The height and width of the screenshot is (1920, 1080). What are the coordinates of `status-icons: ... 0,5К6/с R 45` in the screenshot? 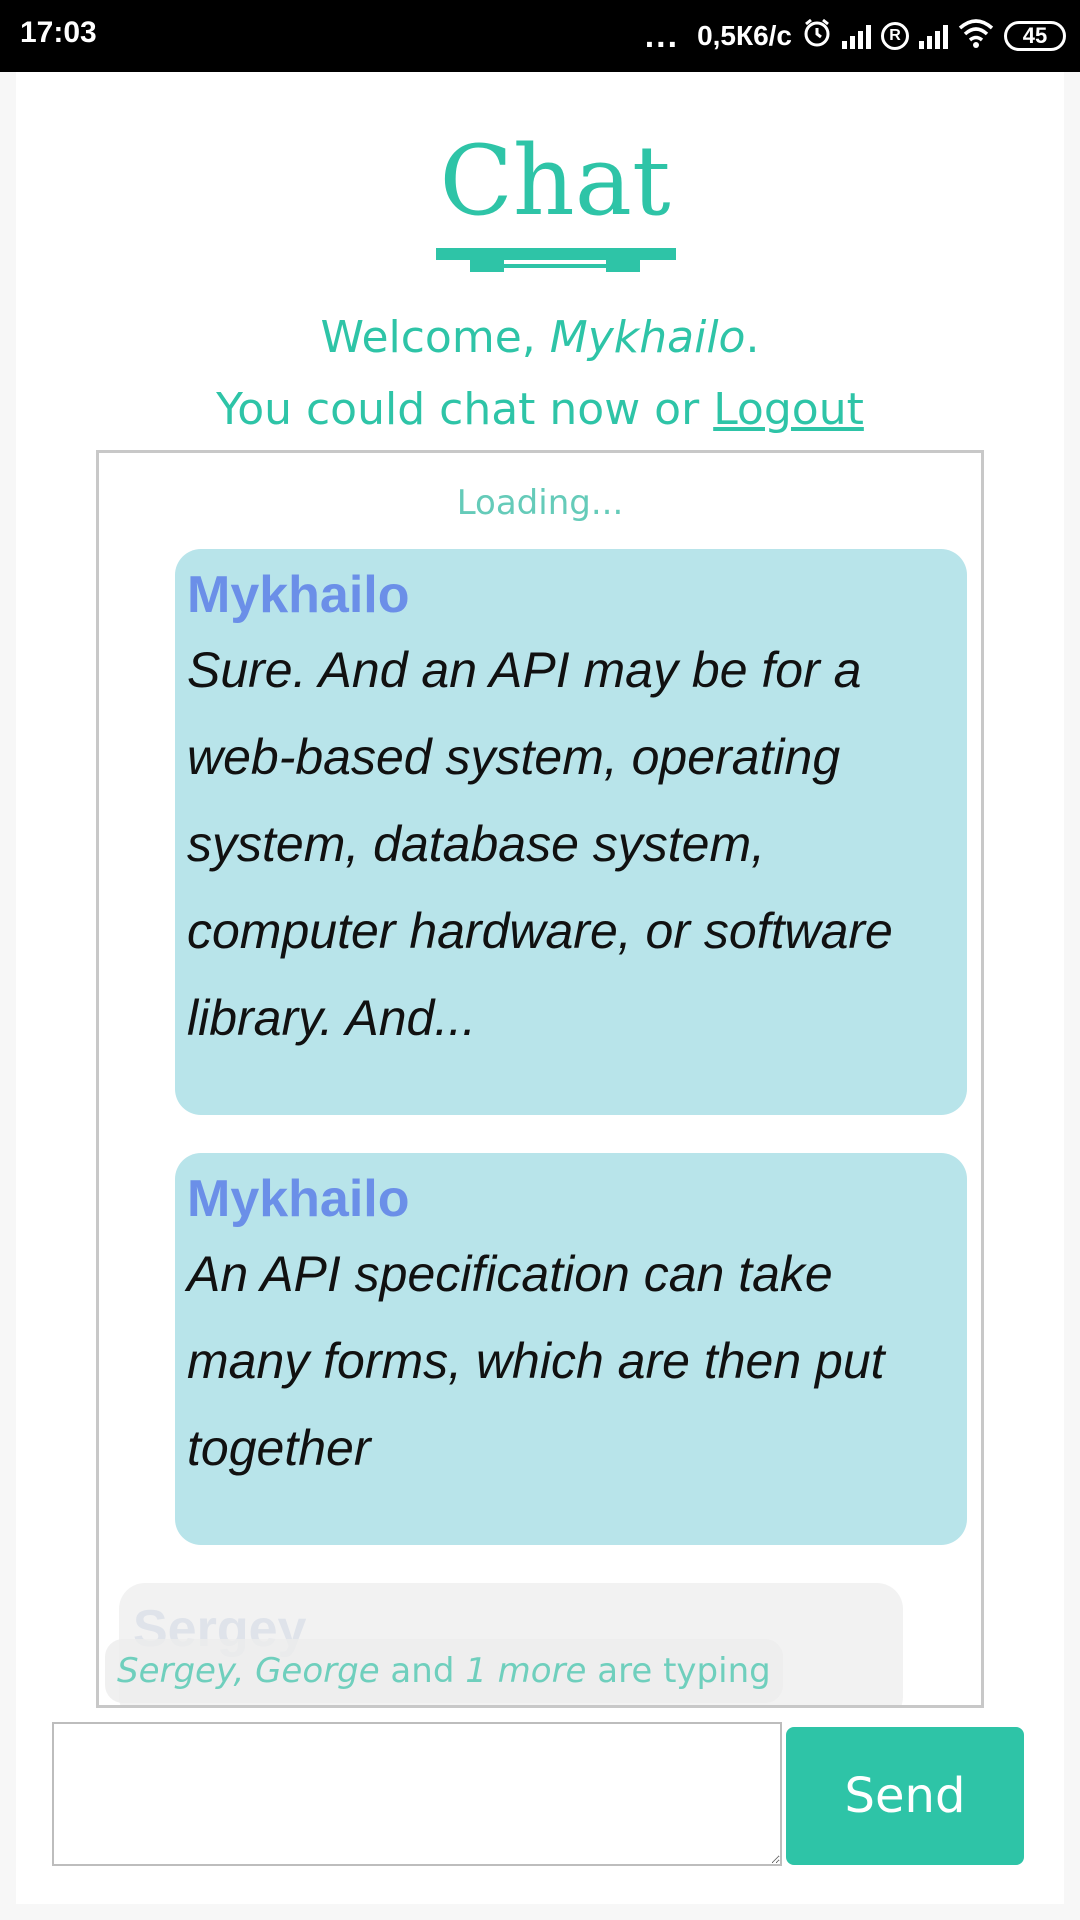 It's located at (855, 36).